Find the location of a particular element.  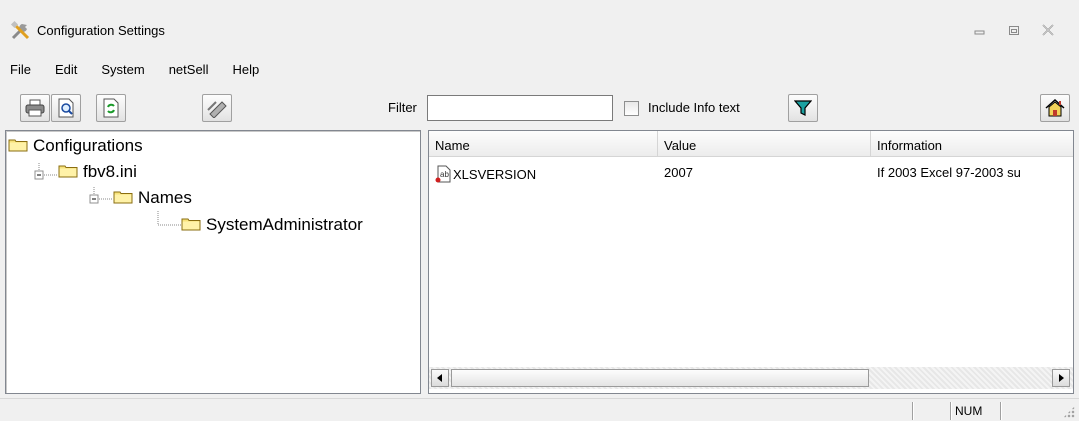

arrow-left-icon is located at coordinates (439, 378).